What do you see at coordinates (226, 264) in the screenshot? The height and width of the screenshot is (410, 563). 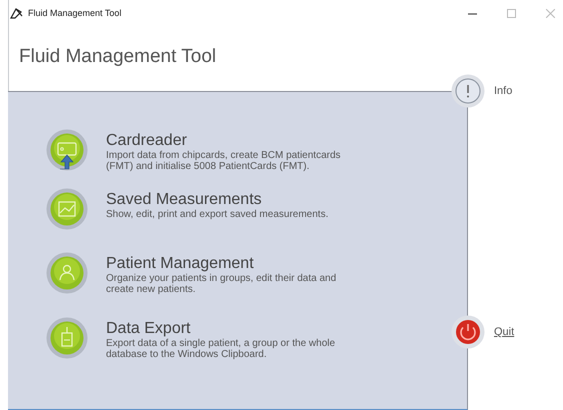 I see `item-title: Patient Management` at bounding box center [226, 264].